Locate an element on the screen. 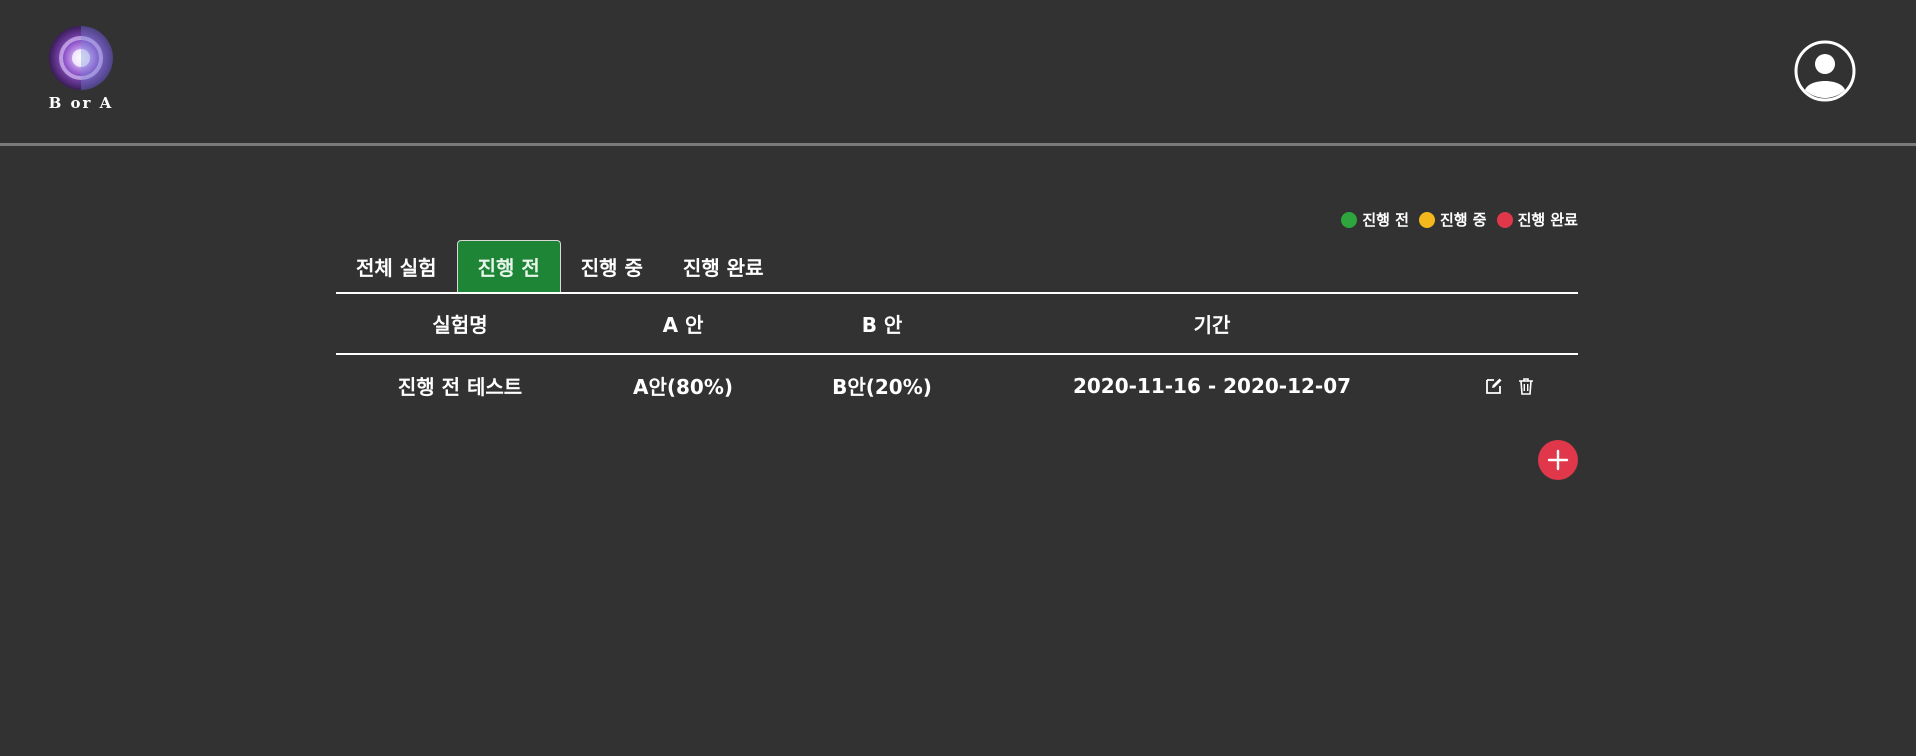 This screenshot has height=756, width=1916. brand-logo: B or A is located at coordinates (81, 70).